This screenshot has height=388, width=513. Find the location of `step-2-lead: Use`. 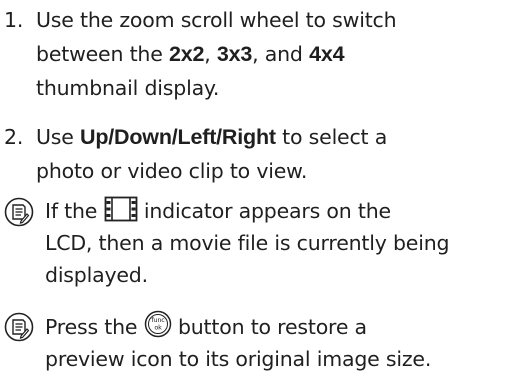

step-2-lead: Use is located at coordinates (58, 137).